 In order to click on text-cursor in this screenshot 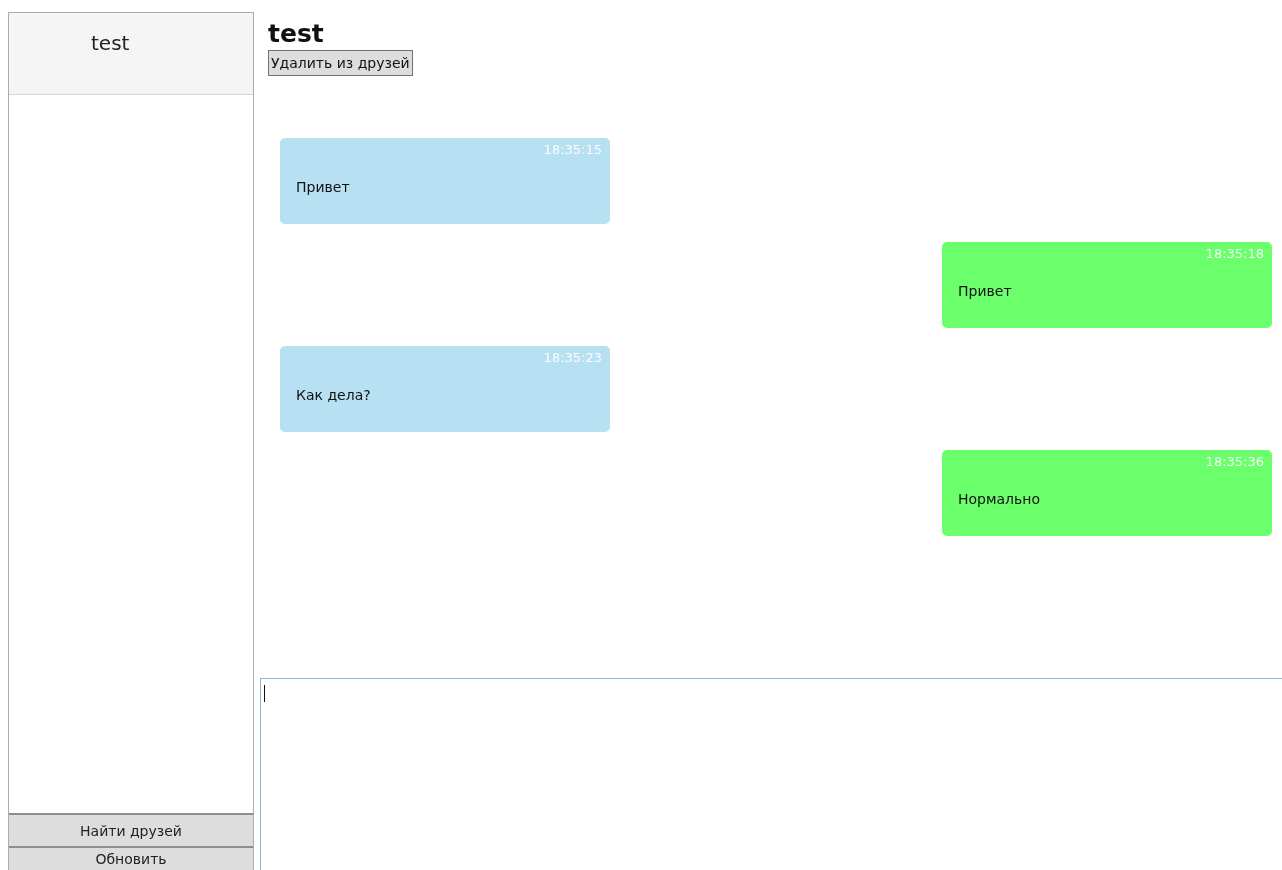, I will do `click(264, 693)`.